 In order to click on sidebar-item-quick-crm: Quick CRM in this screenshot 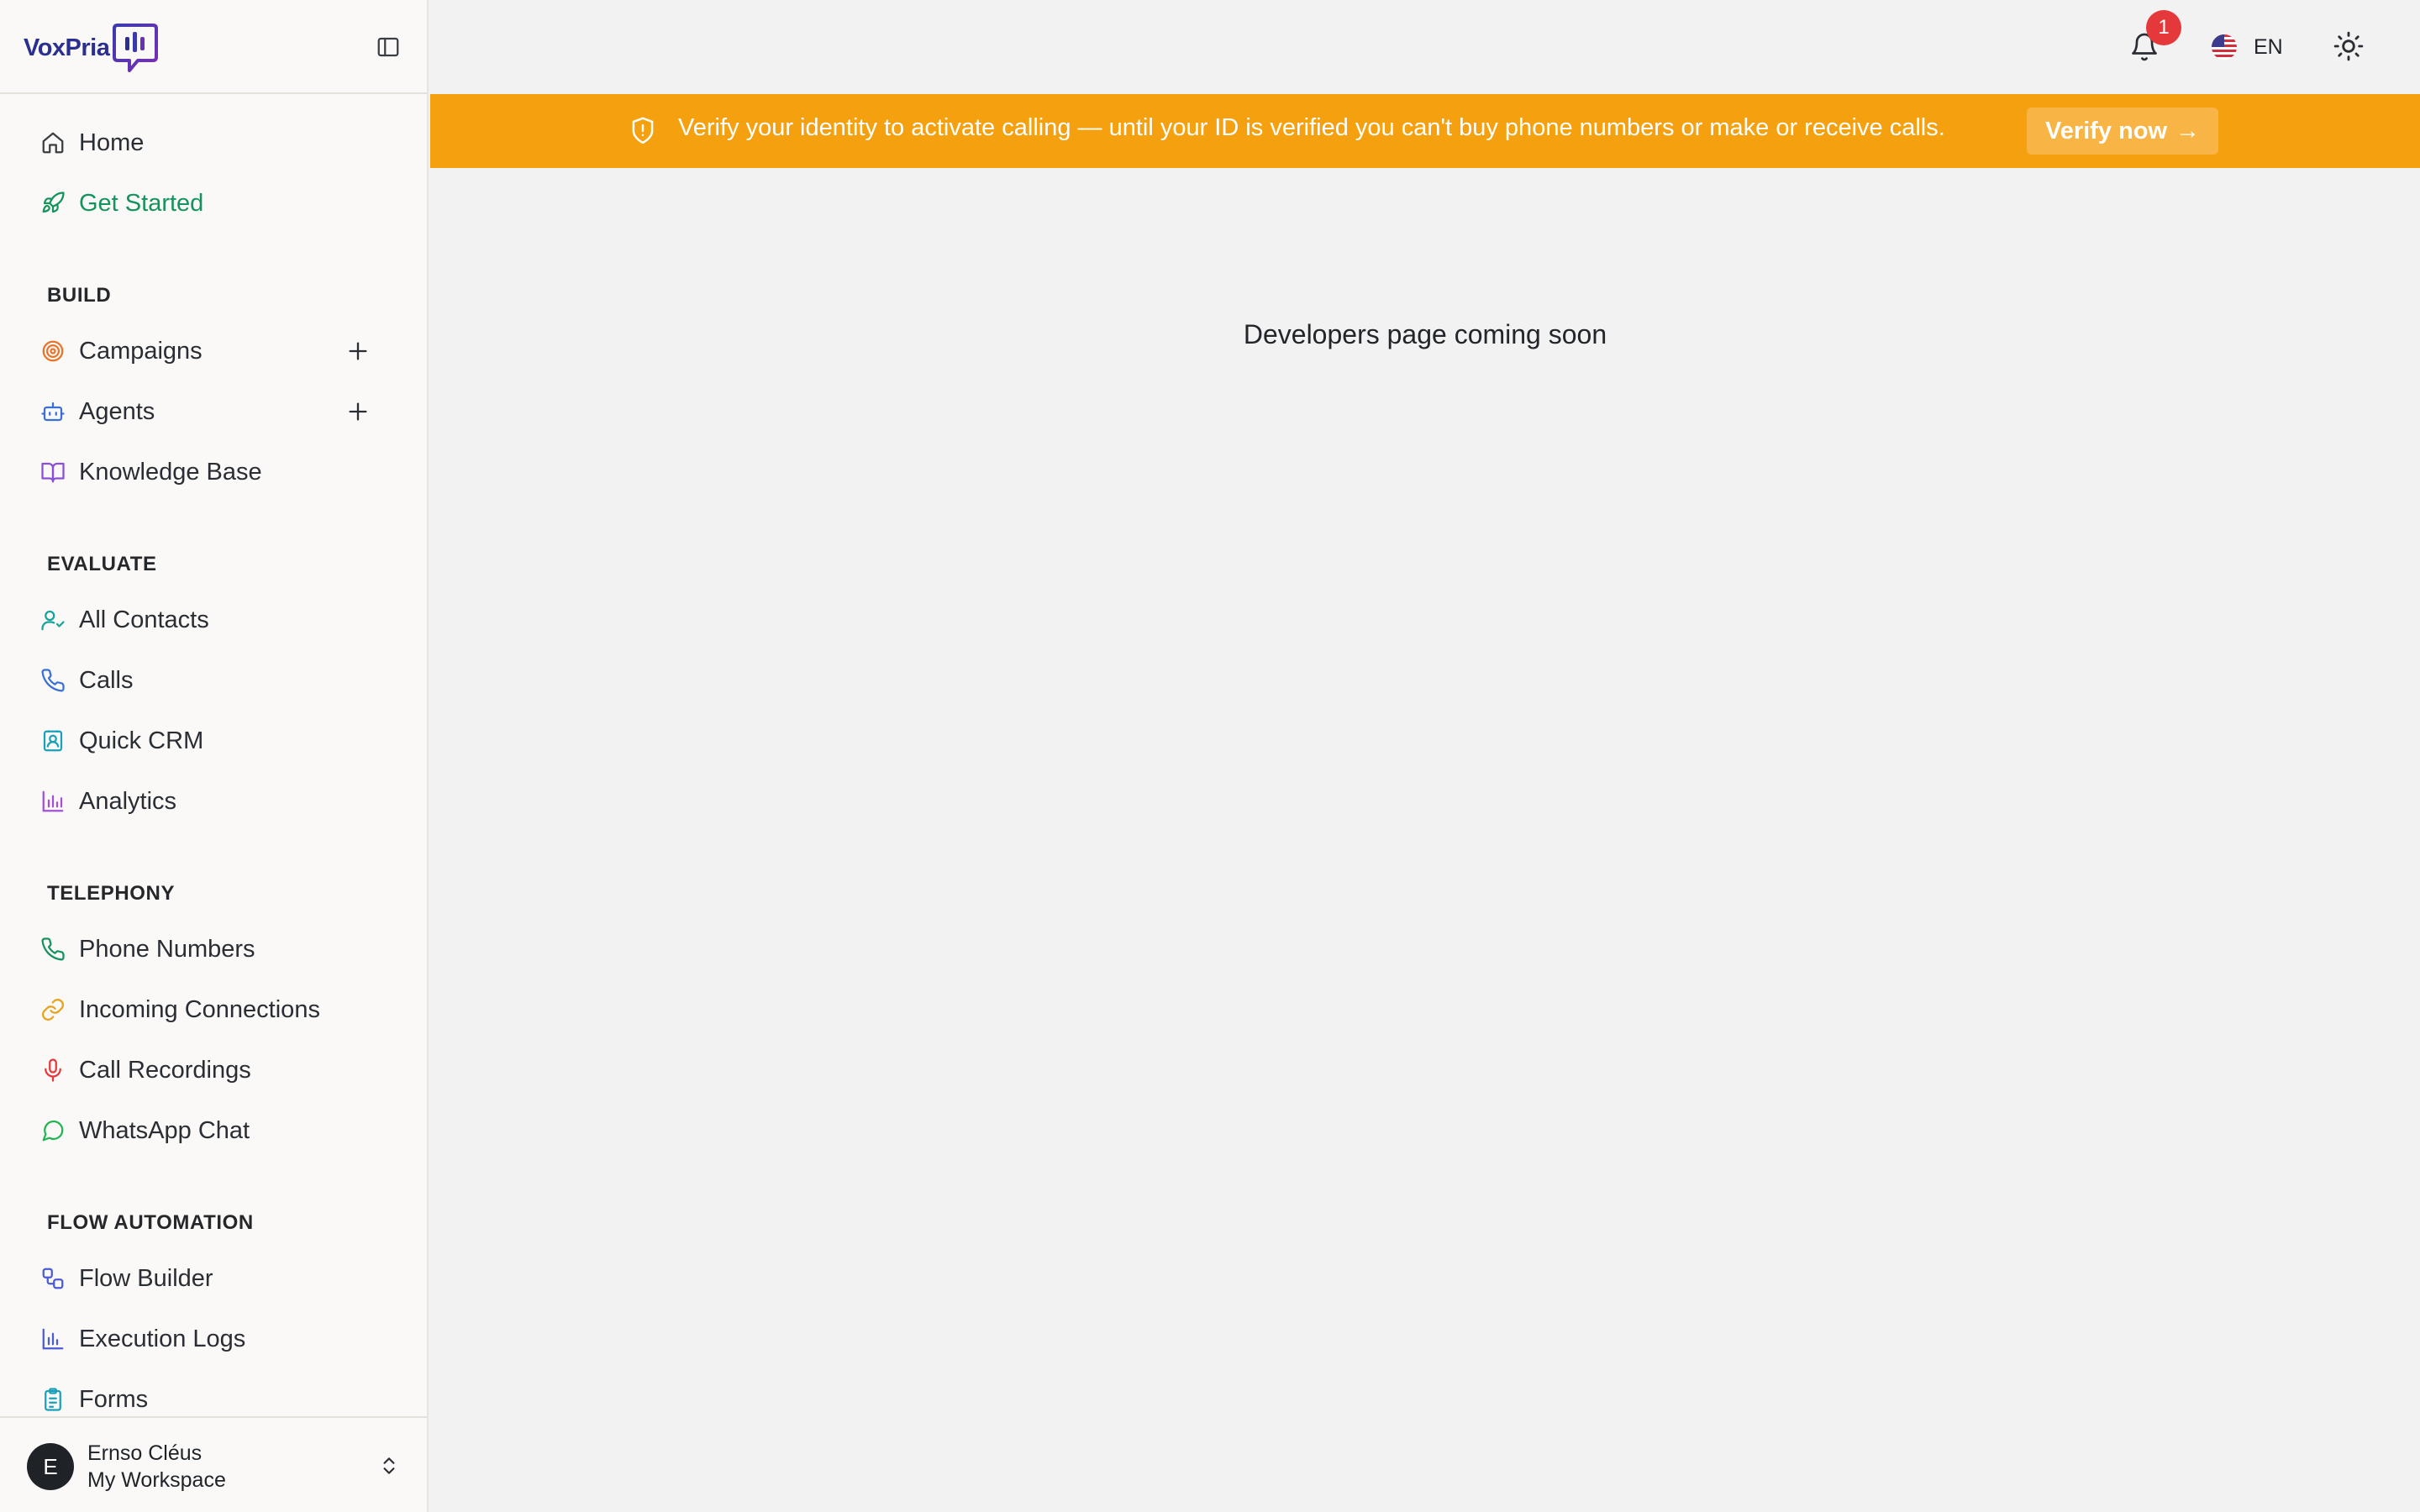, I will do `click(121, 741)`.